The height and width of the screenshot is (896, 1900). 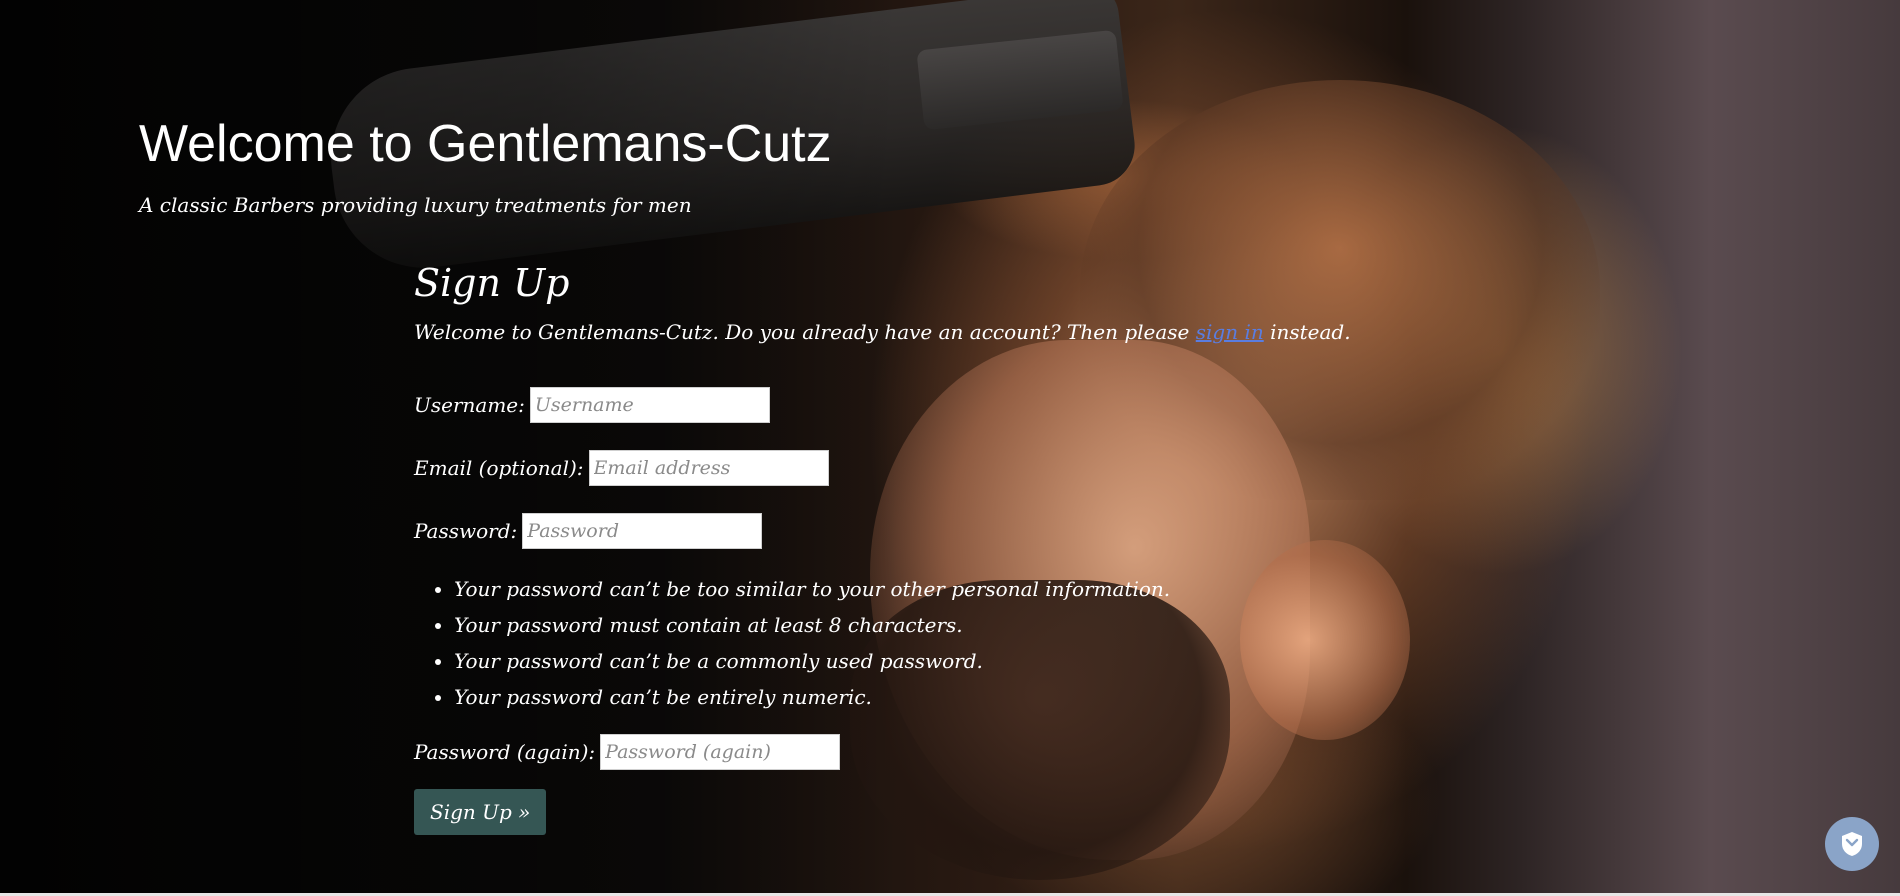 I want to click on email-row: Email (optional):, so click(x=964, y=468).